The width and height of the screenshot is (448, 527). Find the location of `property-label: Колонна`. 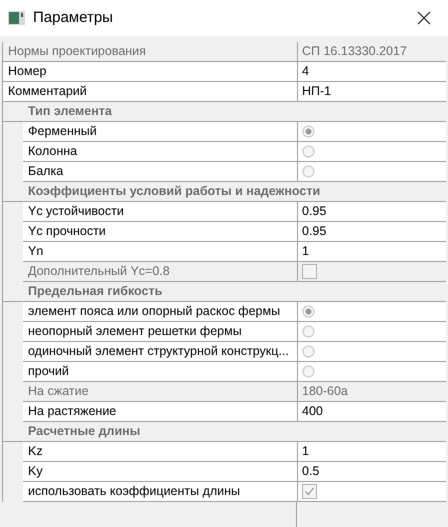

property-label: Колонна is located at coordinates (53, 151).